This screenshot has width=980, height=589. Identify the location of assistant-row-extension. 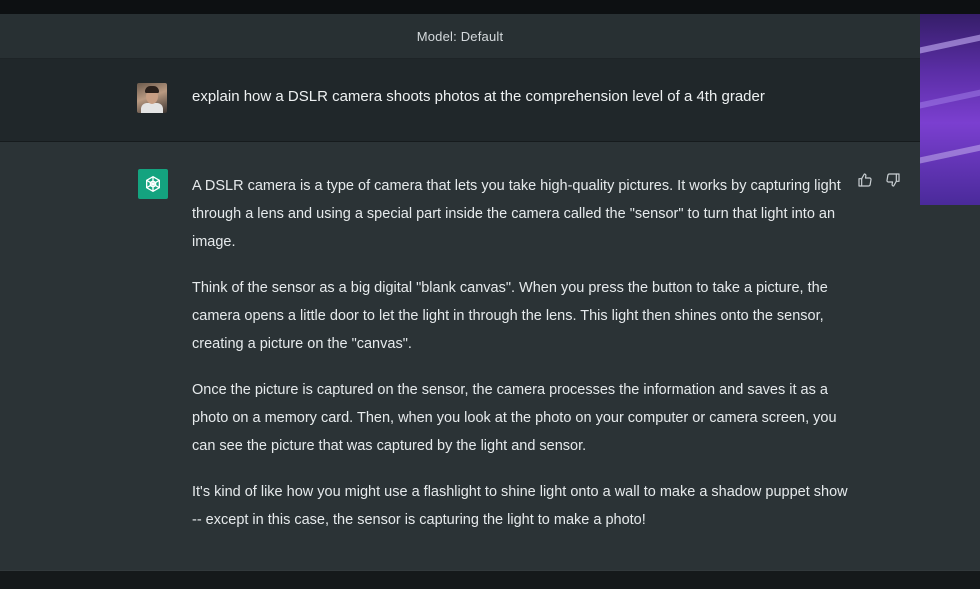
(950, 387).